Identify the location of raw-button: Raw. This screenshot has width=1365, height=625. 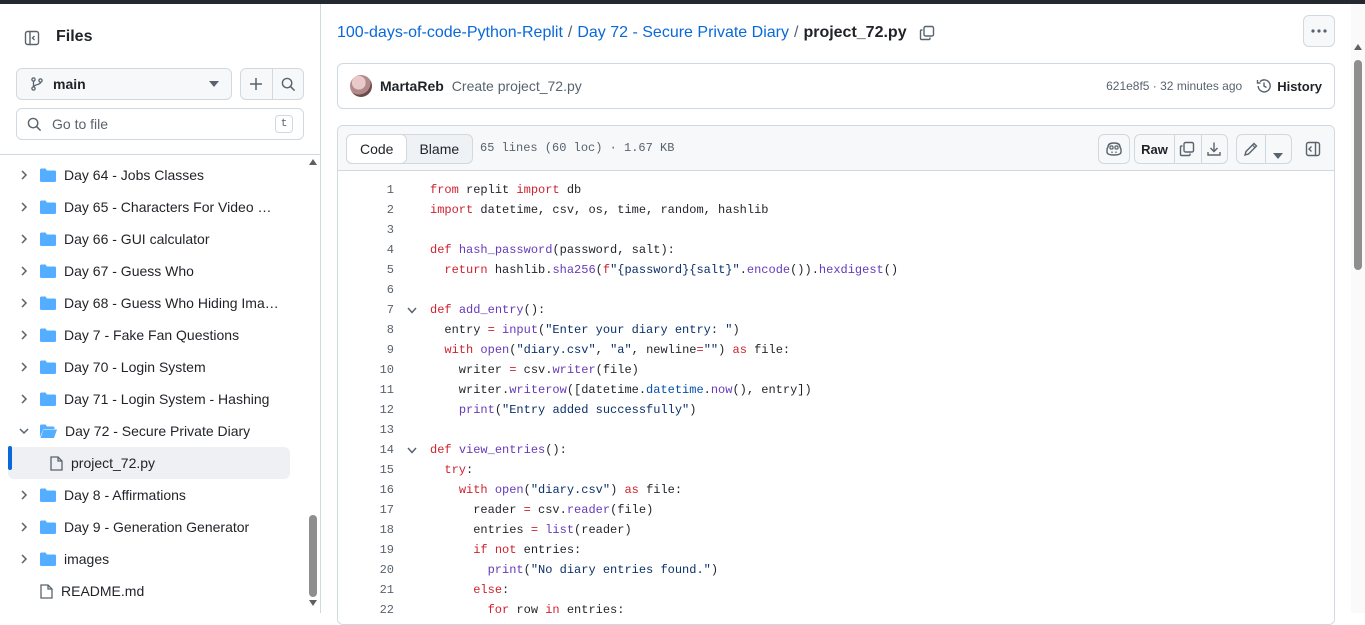
(1154, 149).